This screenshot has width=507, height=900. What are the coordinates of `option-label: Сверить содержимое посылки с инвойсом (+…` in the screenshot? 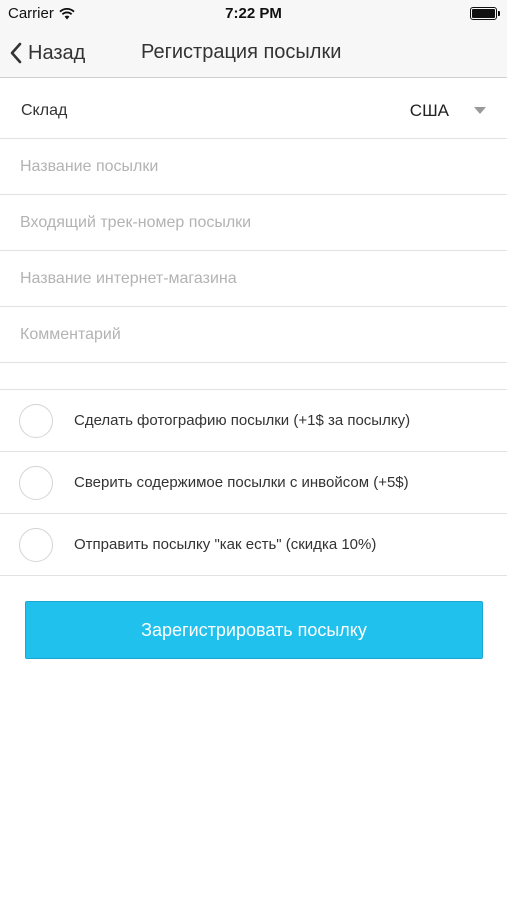 It's located at (241, 482).